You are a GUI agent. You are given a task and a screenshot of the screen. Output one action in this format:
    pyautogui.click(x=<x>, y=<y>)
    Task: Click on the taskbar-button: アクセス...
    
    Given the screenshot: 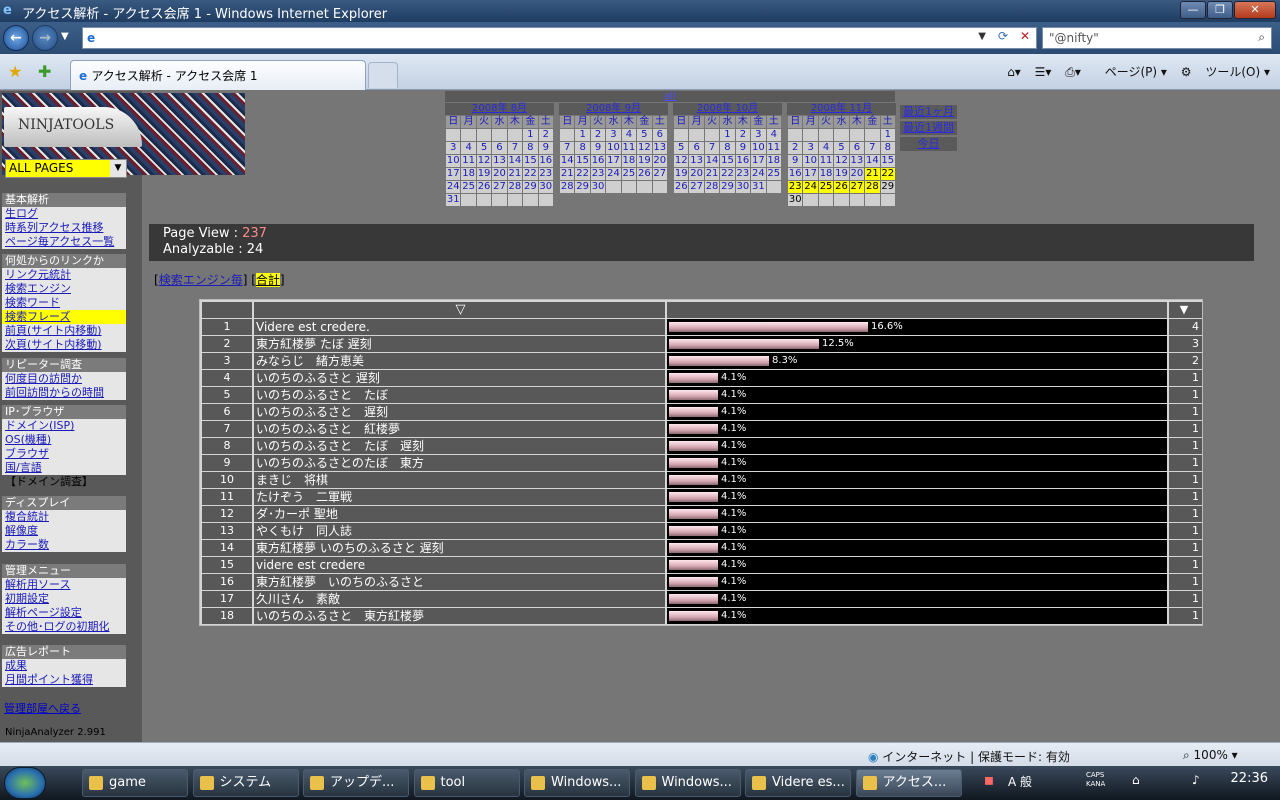 What is the action you would take?
    pyautogui.click(x=908, y=783)
    